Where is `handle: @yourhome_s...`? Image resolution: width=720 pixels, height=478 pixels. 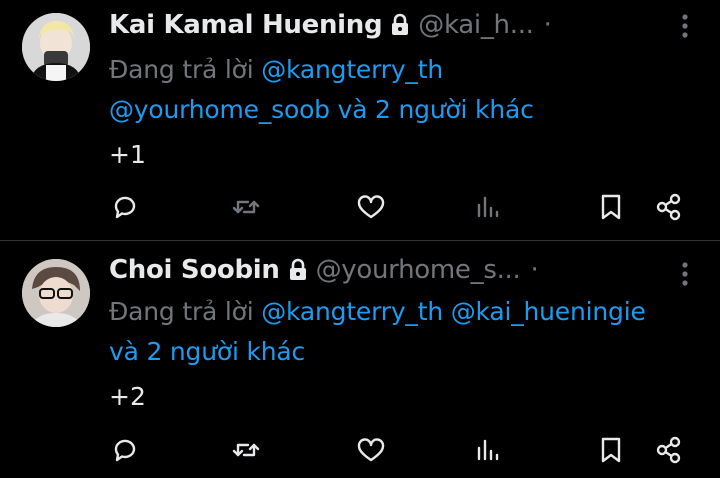 handle: @yourhome_s... is located at coordinates (418, 270).